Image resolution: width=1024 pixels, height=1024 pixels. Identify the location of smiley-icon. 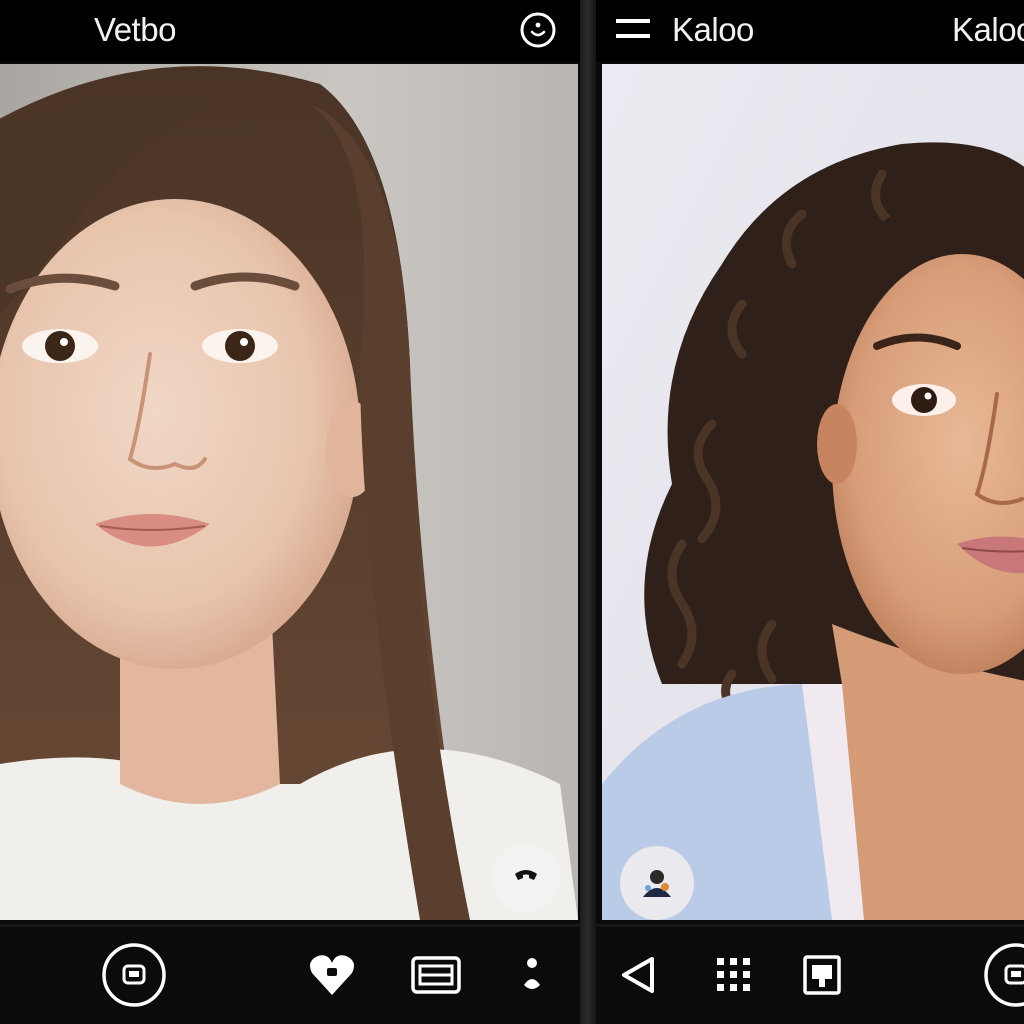
(538, 30).